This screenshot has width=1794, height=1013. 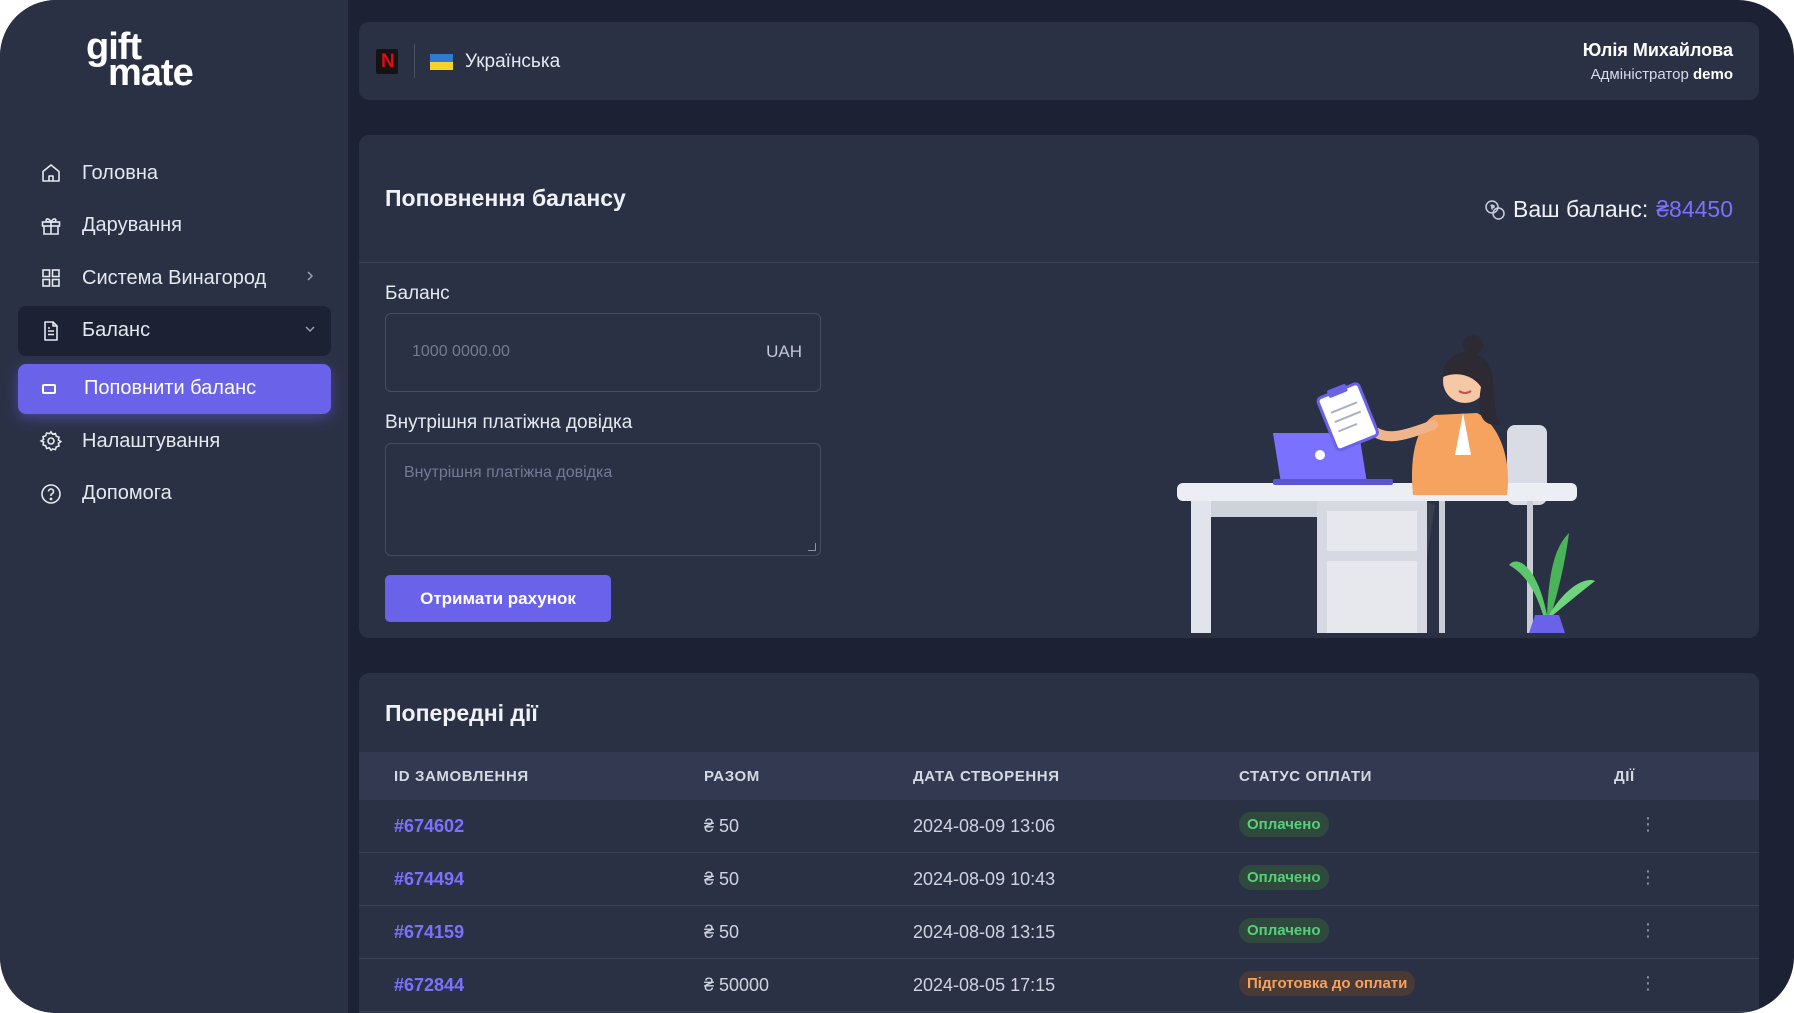 What do you see at coordinates (174, 494) in the screenshot?
I see `sidebar-item-help: Допомога` at bounding box center [174, 494].